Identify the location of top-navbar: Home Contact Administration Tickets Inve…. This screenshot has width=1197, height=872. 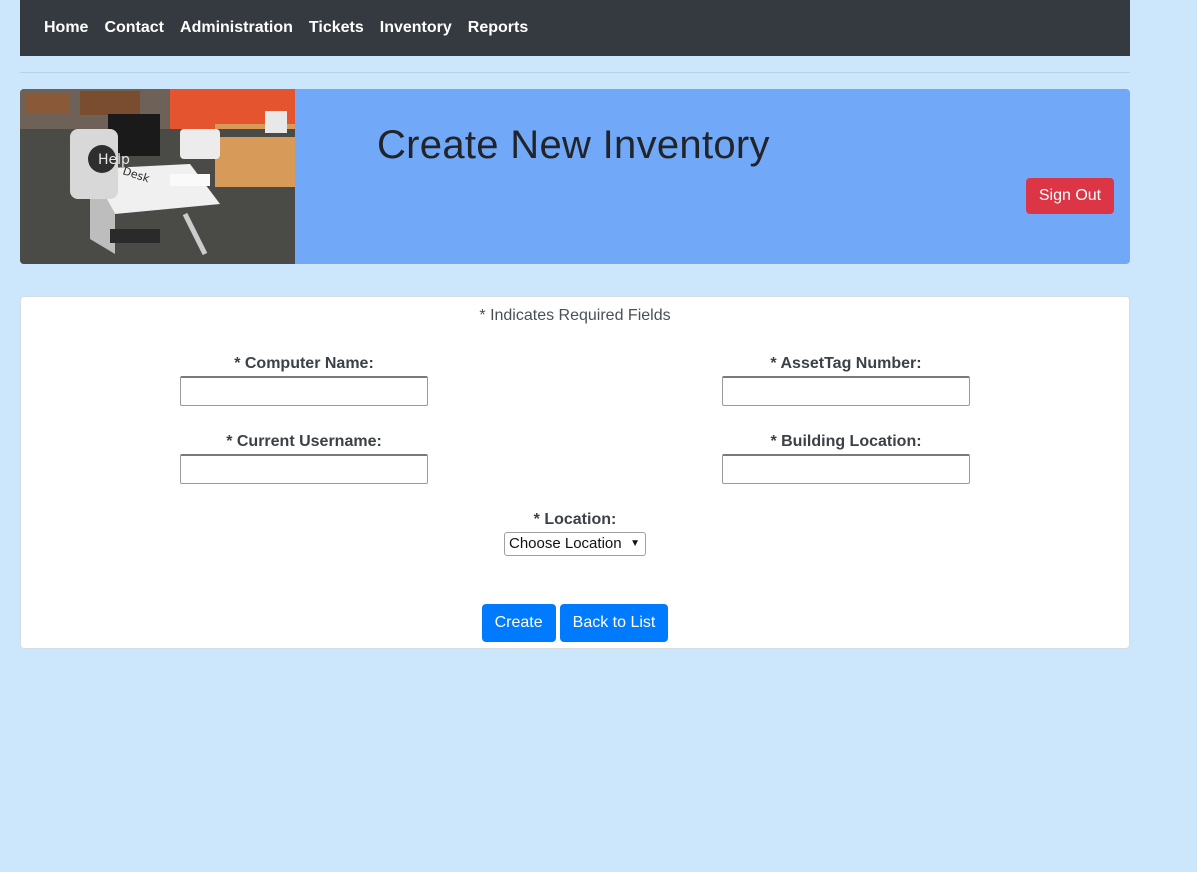
(575, 28).